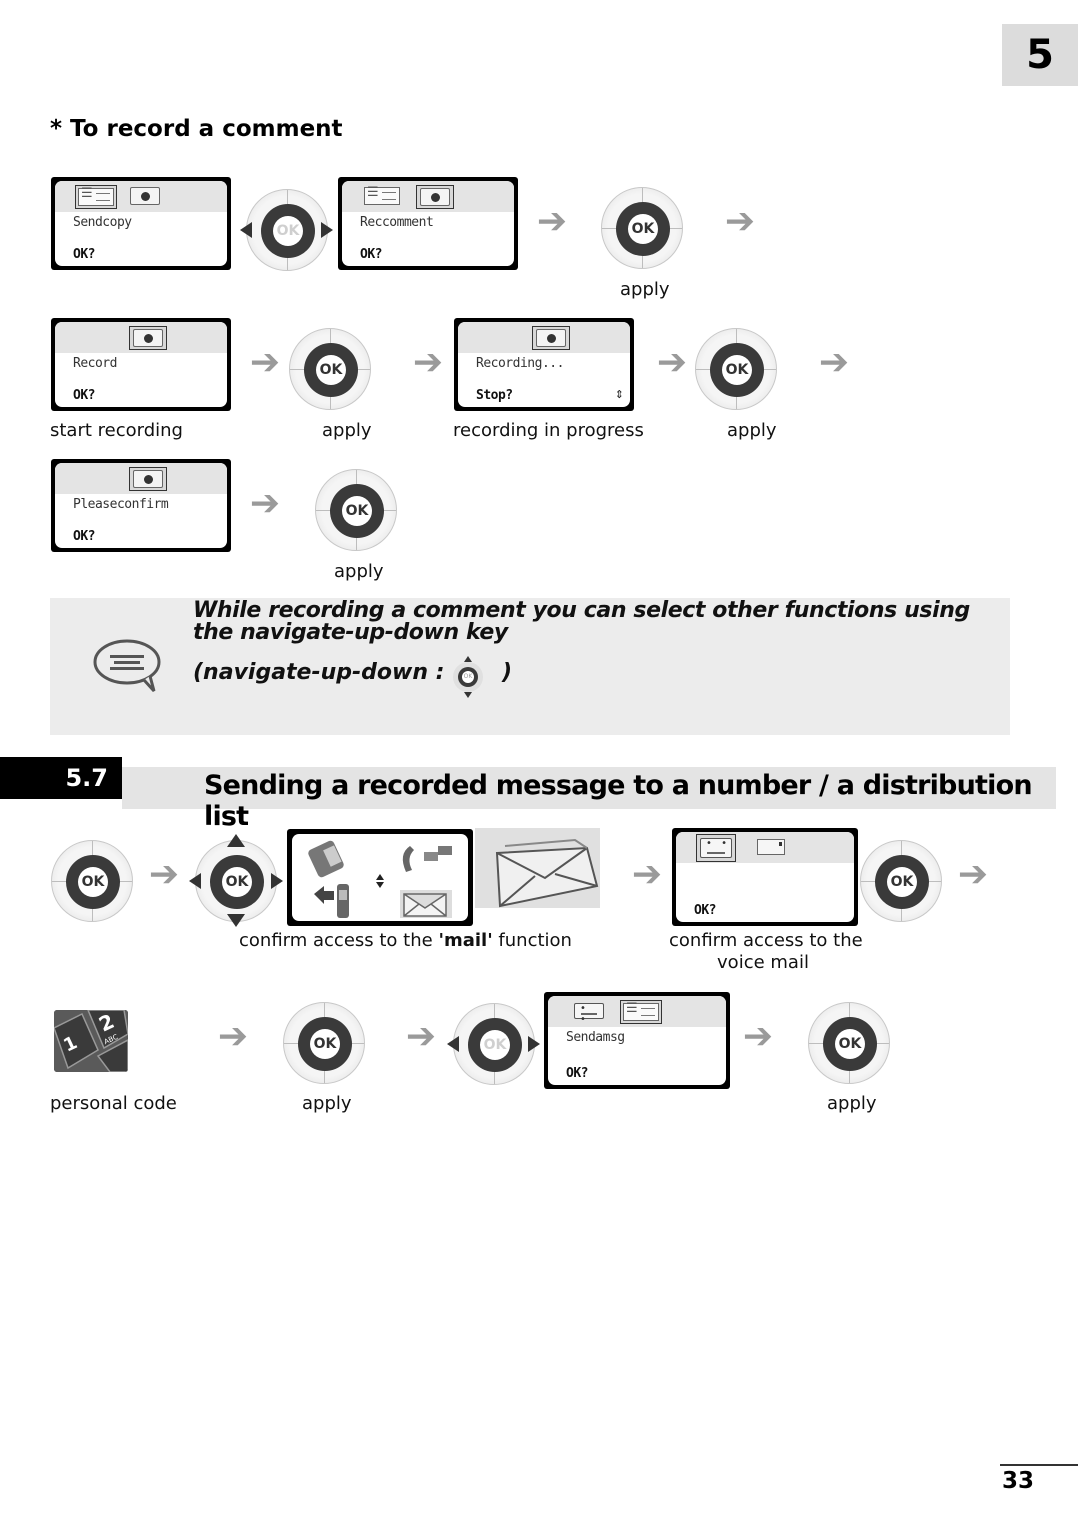 This screenshot has width=1080, height=1521. Describe the element at coordinates (405, 940) in the screenshot. I see `caption-confirm-mail: confirm access to the 'mail' function` at that location.